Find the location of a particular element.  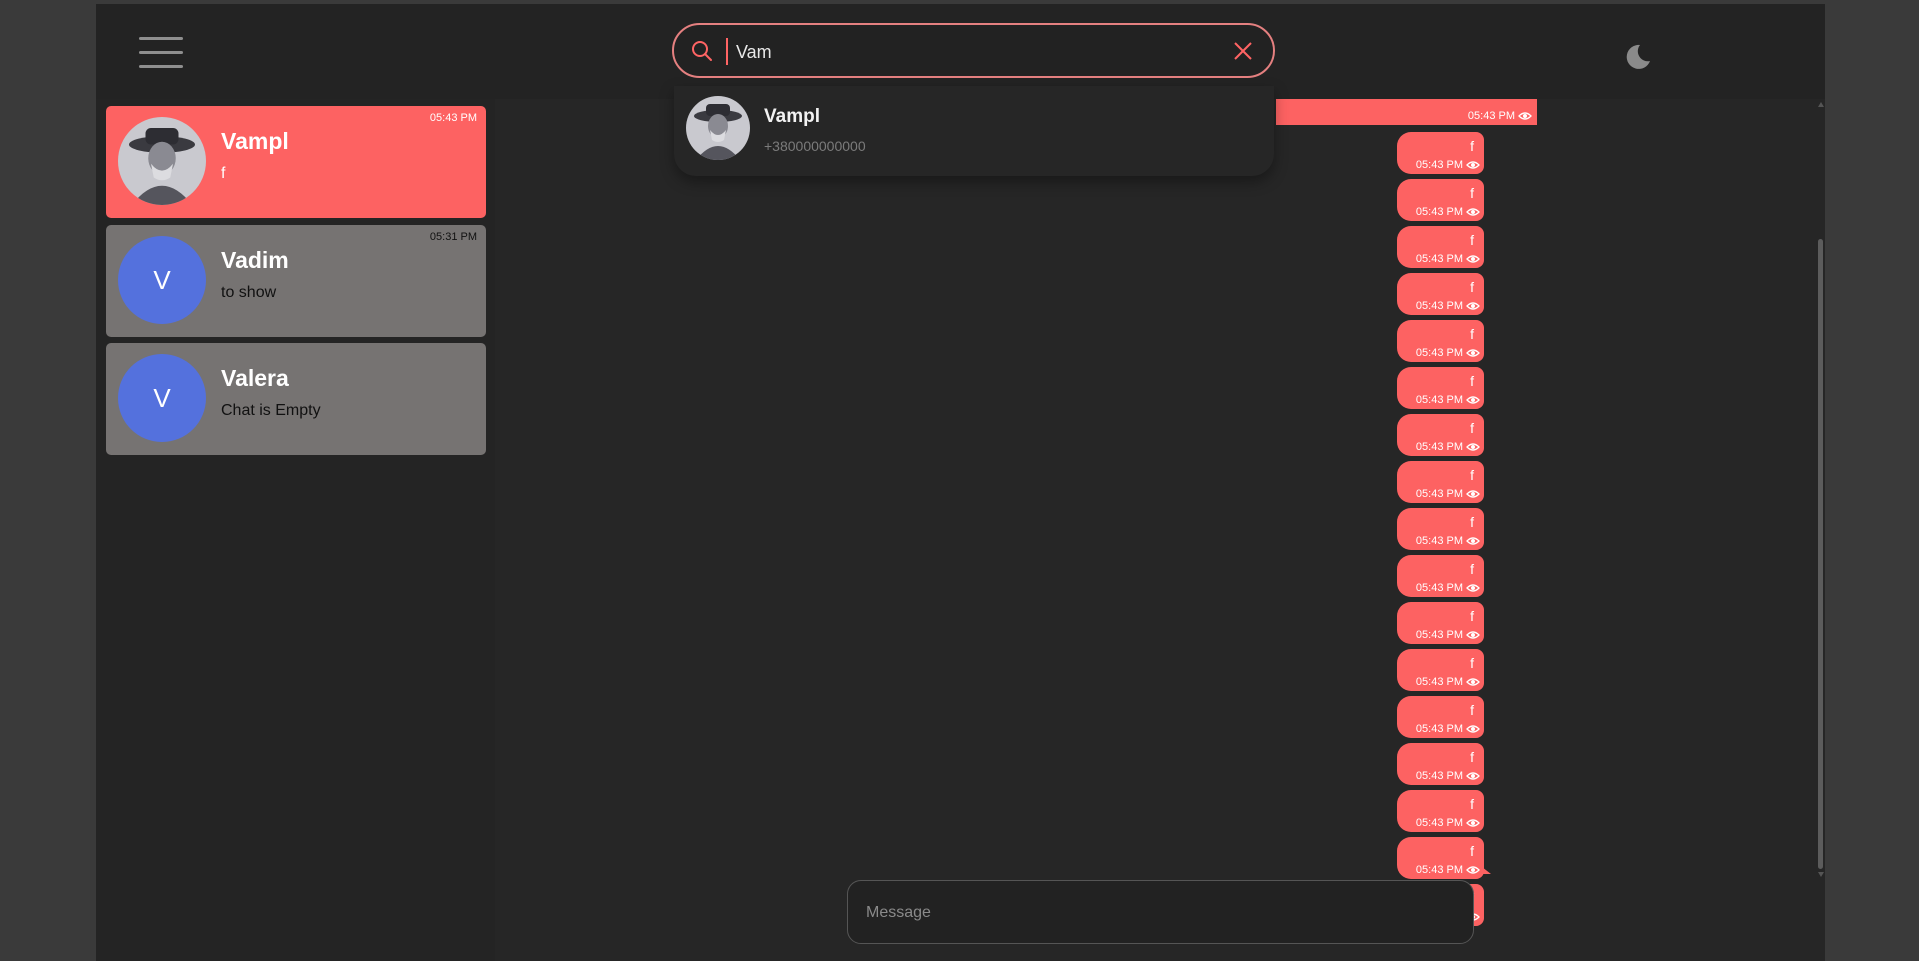

search-divider is located at coordinates (727, 51).